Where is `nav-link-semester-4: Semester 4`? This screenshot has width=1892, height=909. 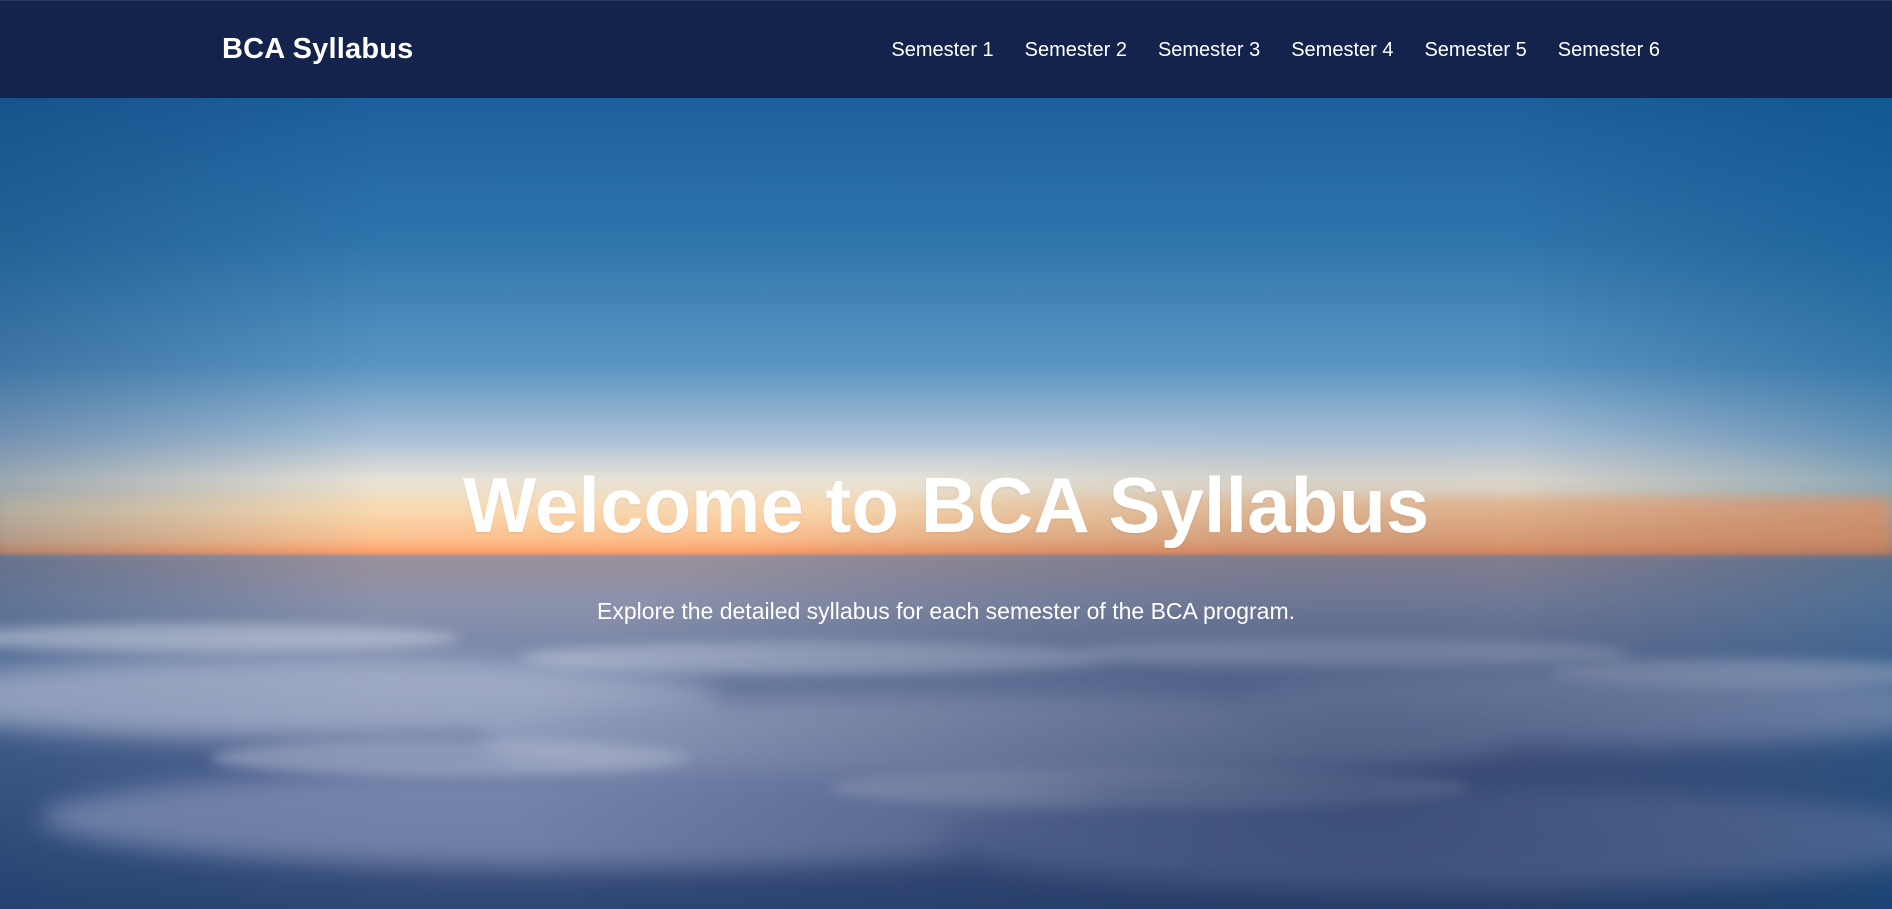
nav-link-semester-4: Semester 4 is located at coordinates (1342, 50).